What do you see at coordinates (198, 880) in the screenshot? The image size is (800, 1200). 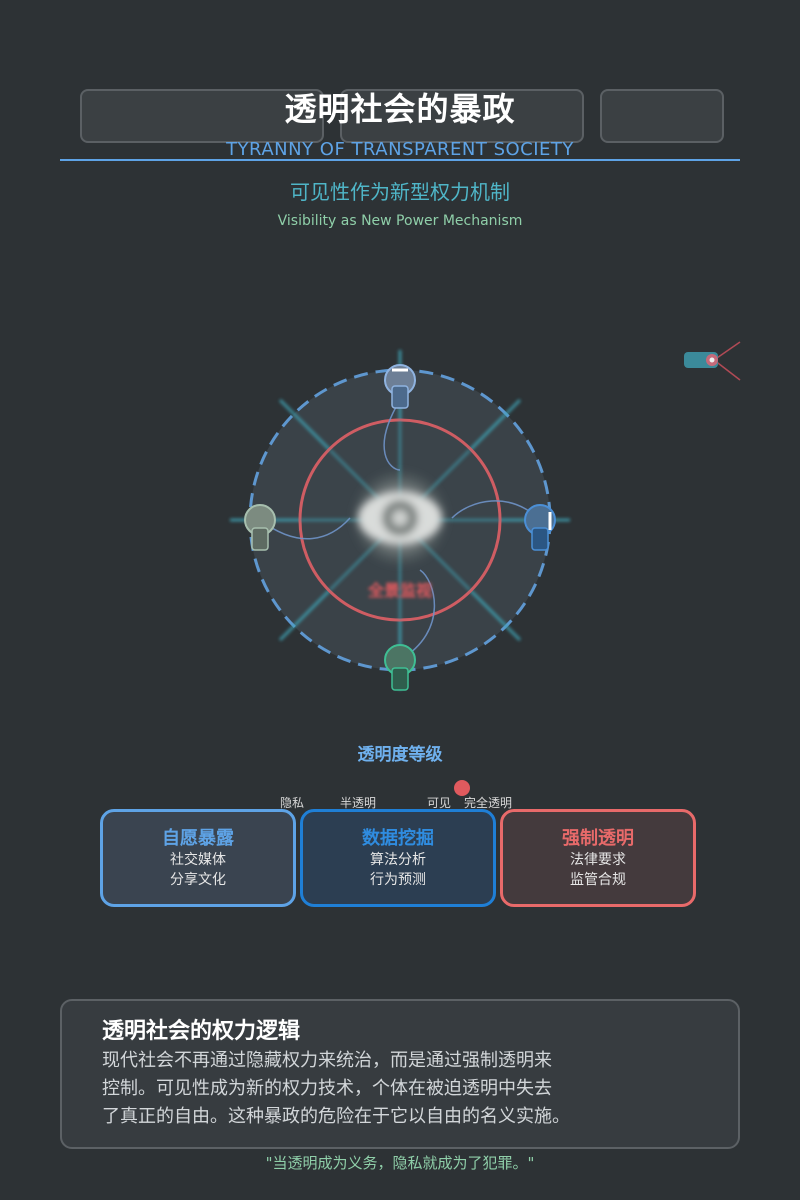 I see `card-line: 分享文化` at bounding box center [198, 880].